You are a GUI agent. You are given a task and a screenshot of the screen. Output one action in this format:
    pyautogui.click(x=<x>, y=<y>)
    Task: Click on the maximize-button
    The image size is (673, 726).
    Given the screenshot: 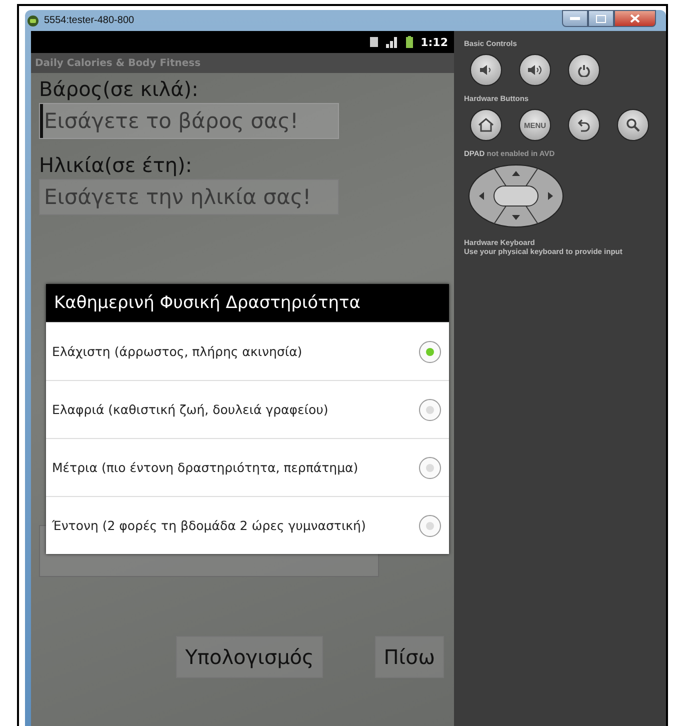 What is the action you would take?
    pyautogui.click(x=601, y=18)
    